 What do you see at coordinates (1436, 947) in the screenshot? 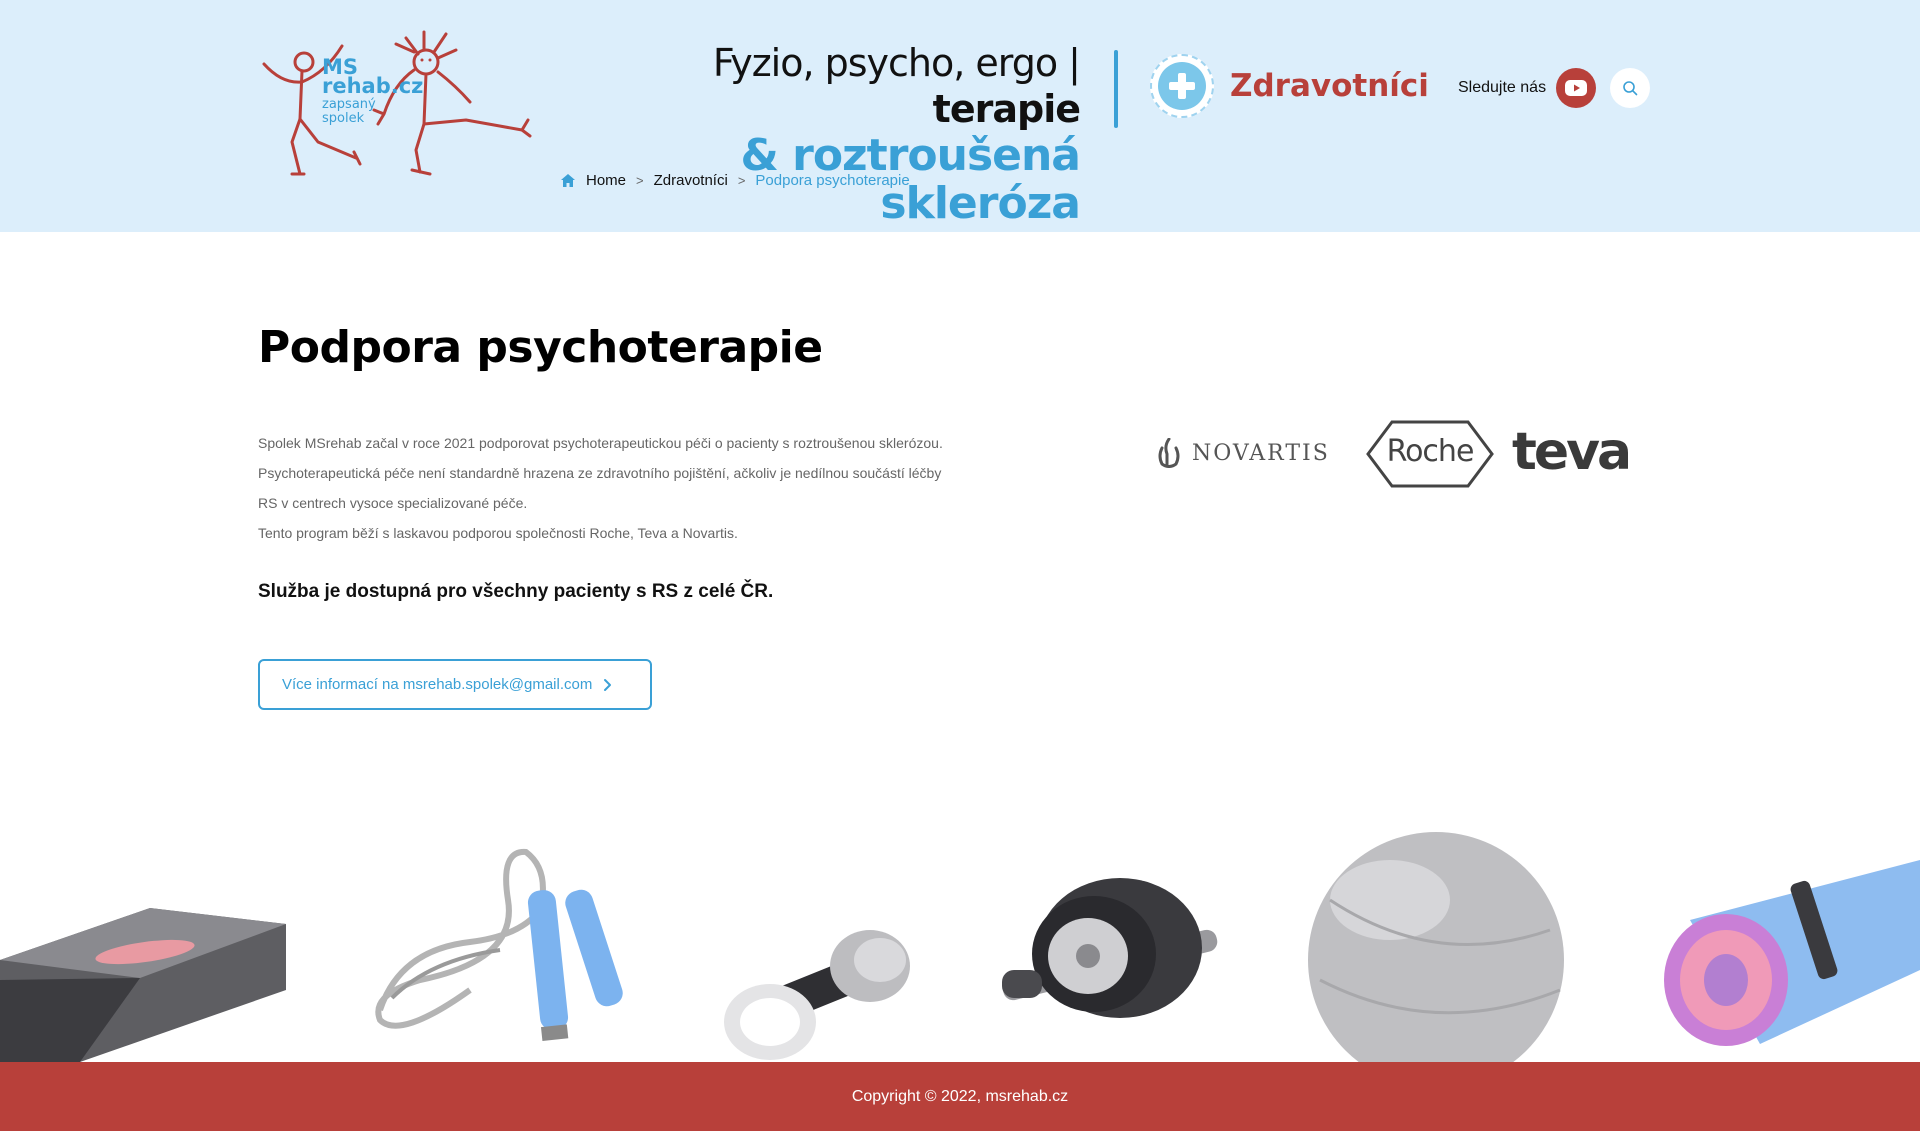
I see `fitness-ball` at bounding box center [1436, 947].